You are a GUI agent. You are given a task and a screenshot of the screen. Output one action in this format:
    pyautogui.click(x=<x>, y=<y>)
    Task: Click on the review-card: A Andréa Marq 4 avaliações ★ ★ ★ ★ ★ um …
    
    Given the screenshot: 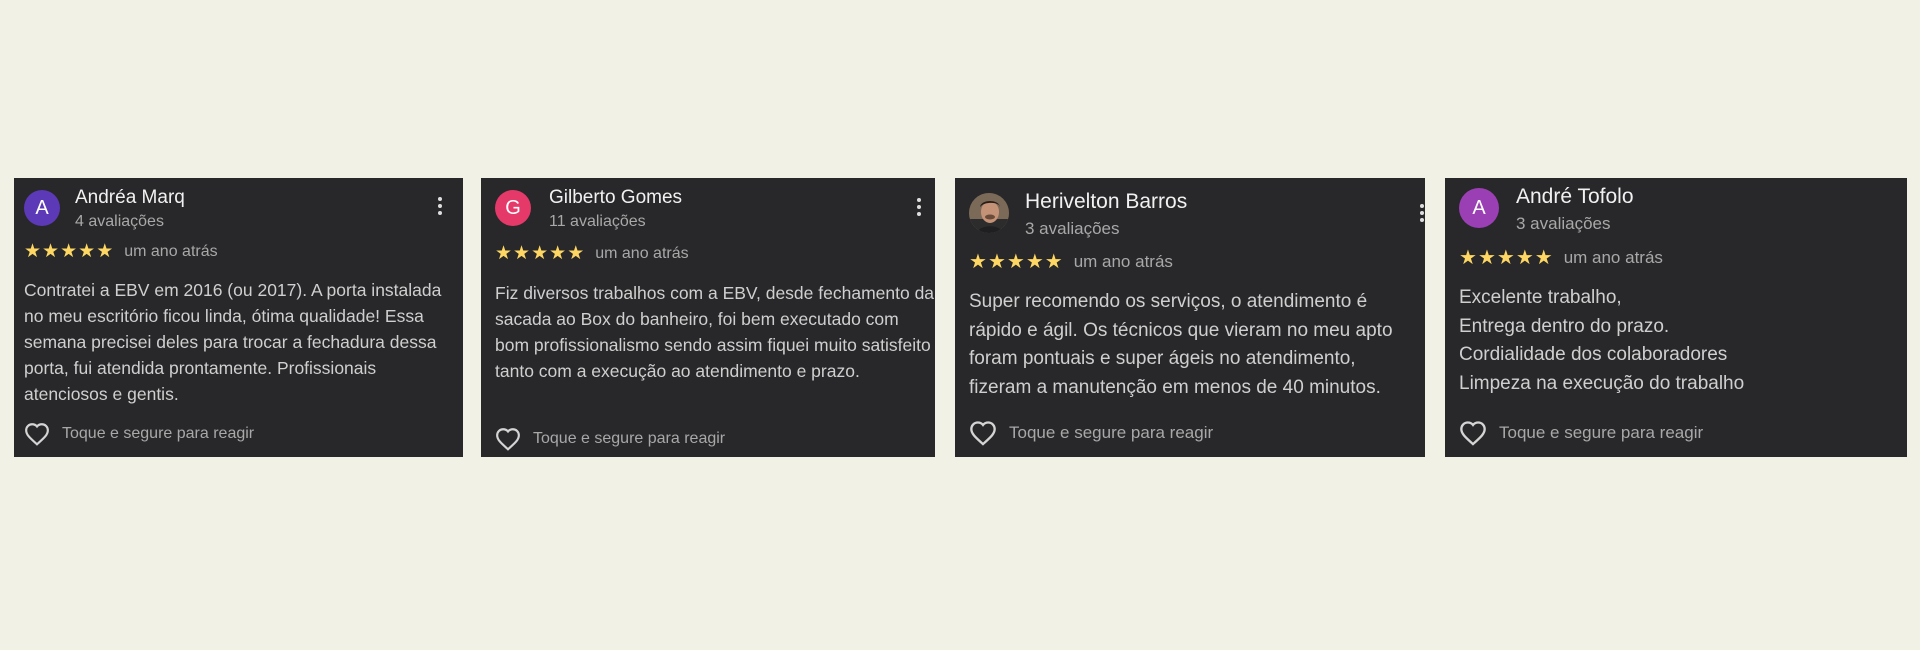 What is the action you would take?
    pyautogui.click(x=238, y=317)
    